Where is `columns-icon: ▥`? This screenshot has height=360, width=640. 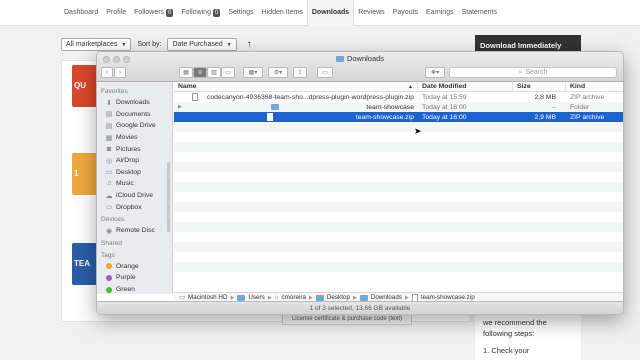
columns-icon: ▥ is located at coordinates (214, 73).